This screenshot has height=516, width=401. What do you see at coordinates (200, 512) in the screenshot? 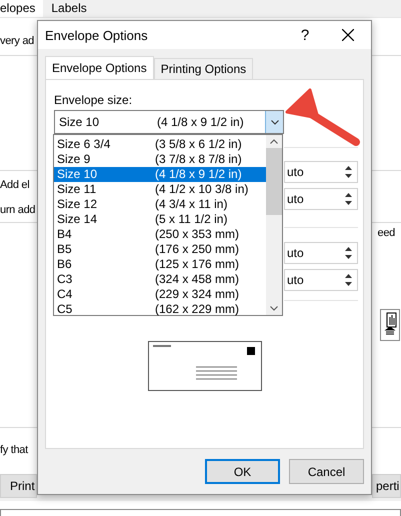
I see `input-field` at bounding box center [200, 512].